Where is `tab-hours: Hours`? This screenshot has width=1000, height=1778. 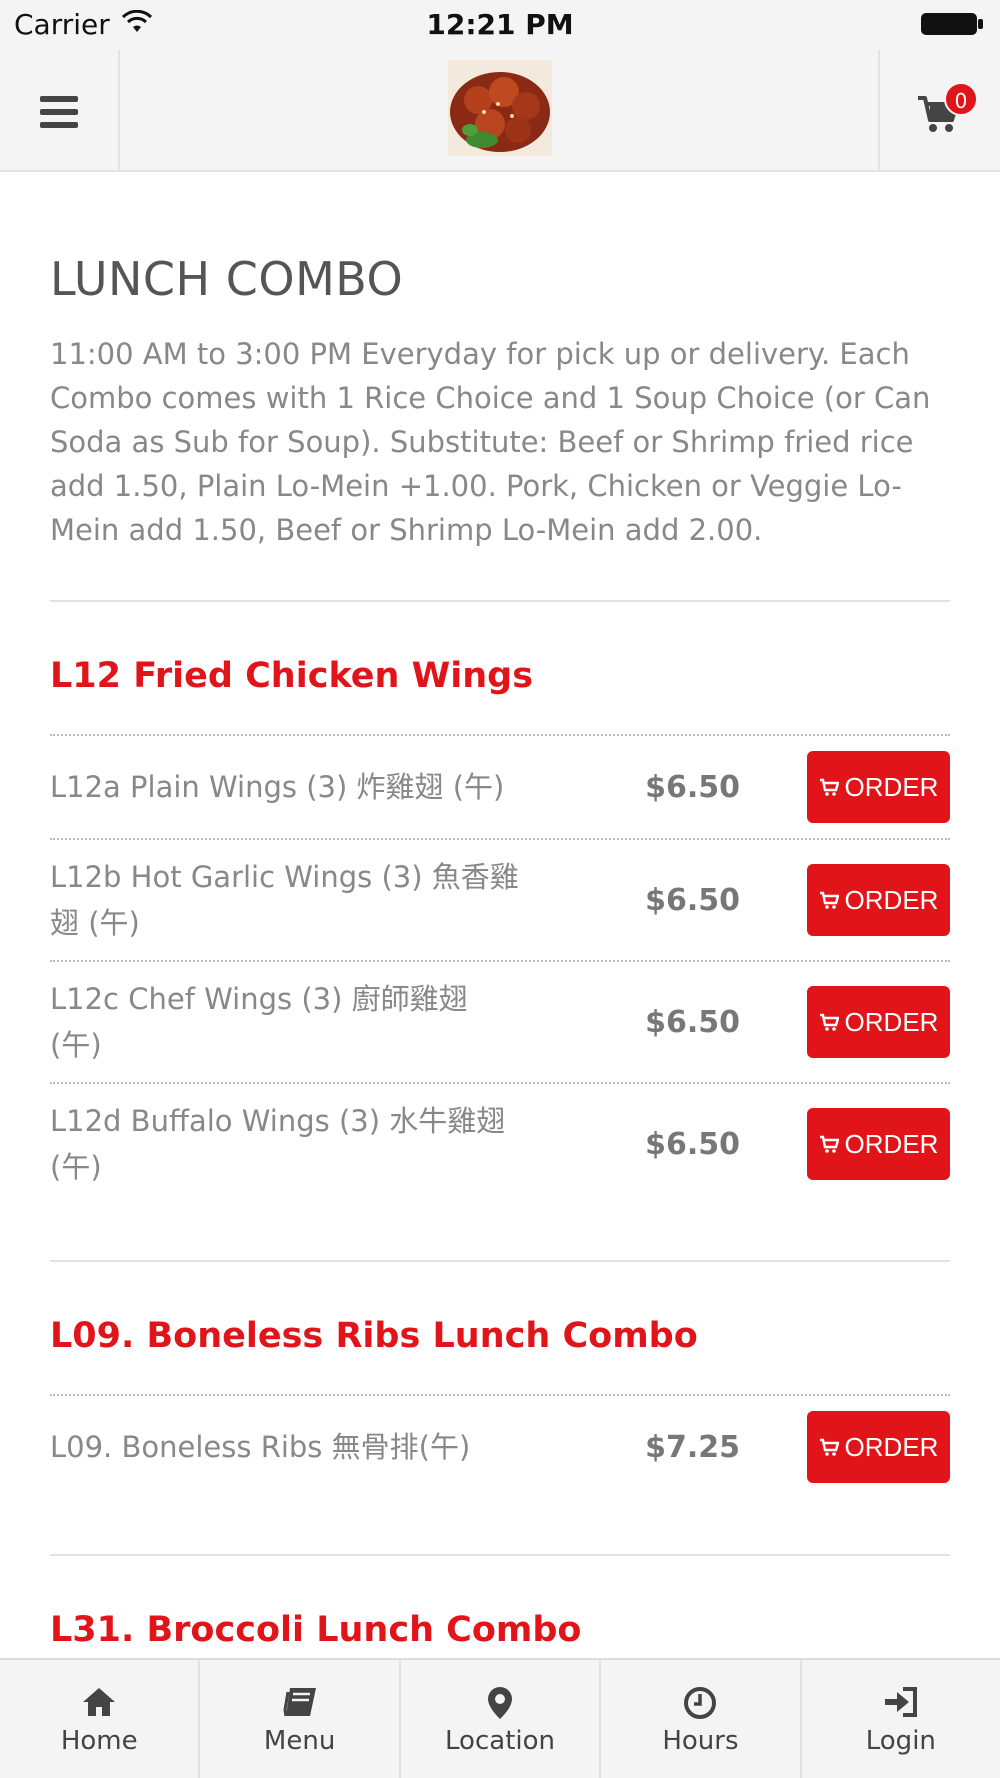 tab-hours: Hours is located at coordinates (699, 1719).